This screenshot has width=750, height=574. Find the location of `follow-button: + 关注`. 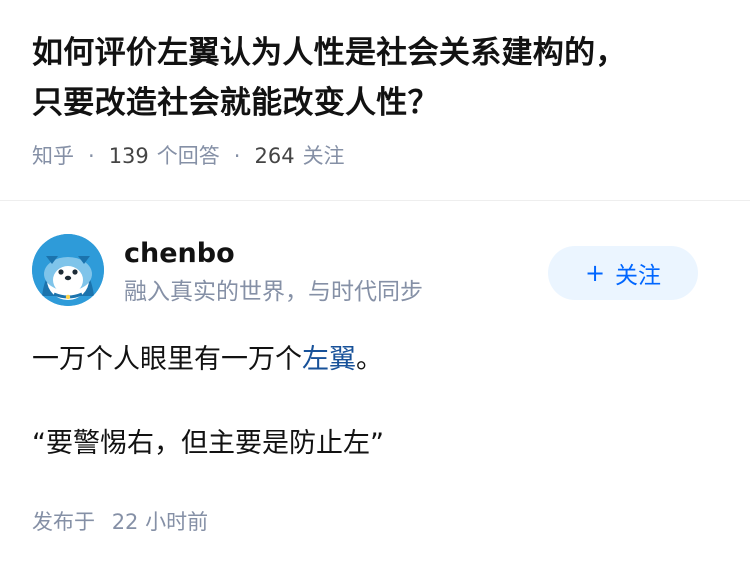

follow-button: + 关注 is located at coordinates (623, 273).